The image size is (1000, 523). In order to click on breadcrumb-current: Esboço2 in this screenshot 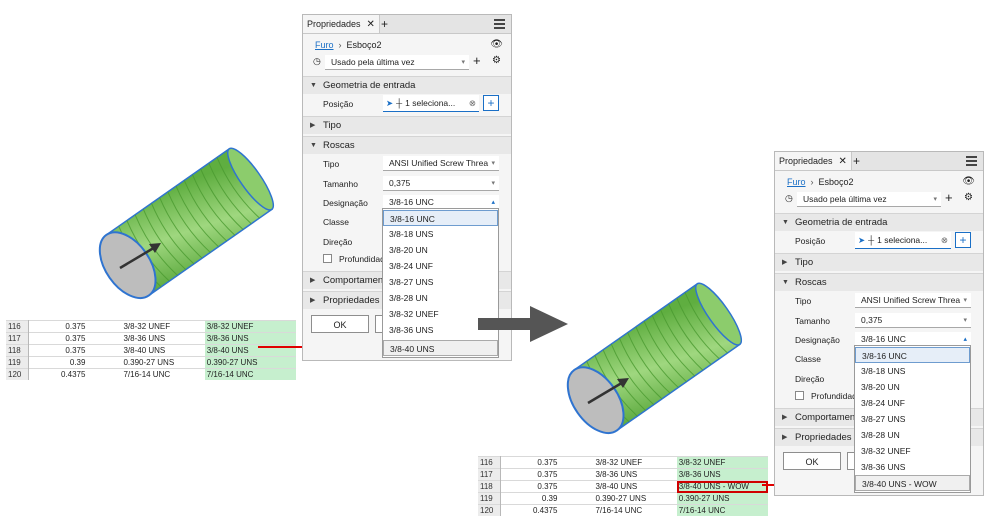, I will do `click(364, 45)`.